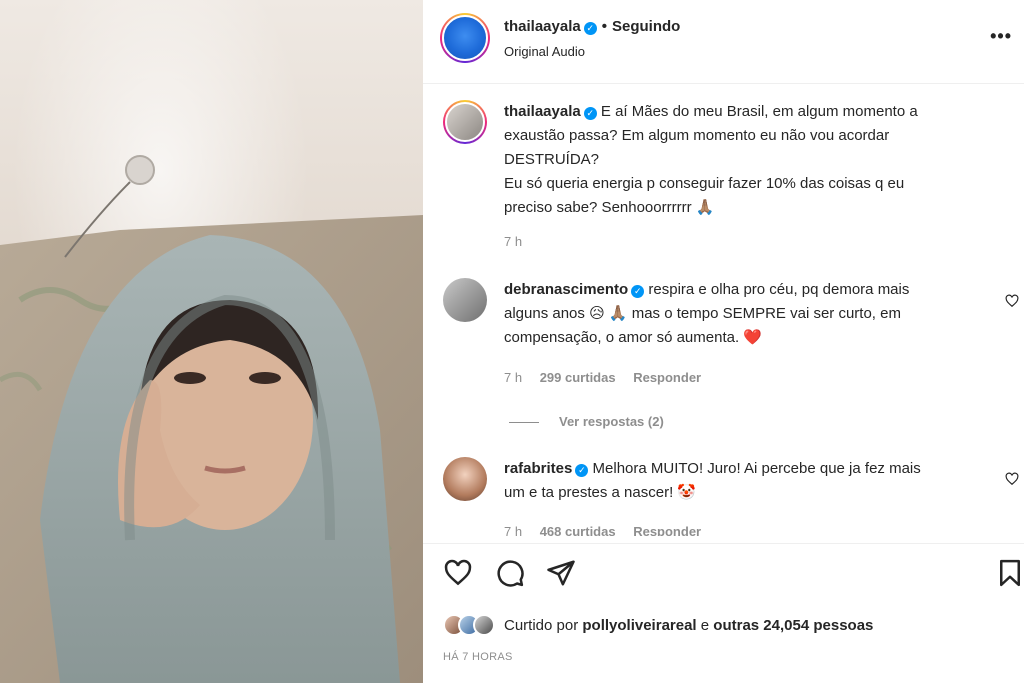 This screenshot has height=683, width=1024. I want to click on comment-line: compensação, o amor só aumenta. ❤️, so click(633, 337).